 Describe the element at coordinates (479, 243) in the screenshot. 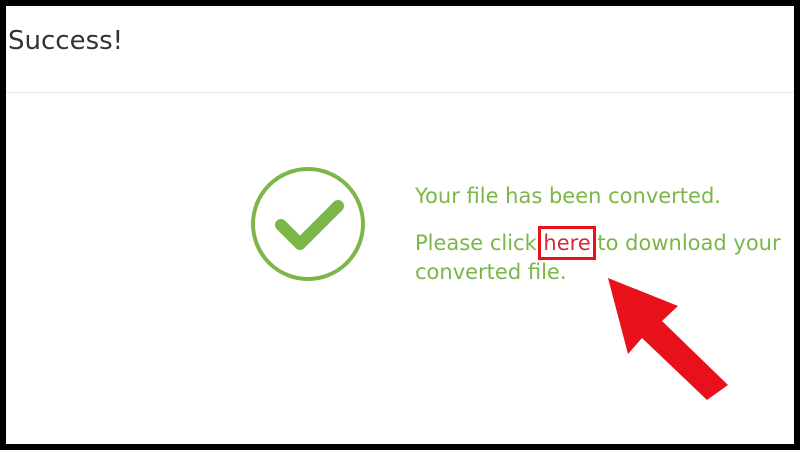

I see `download-prefix-text: Please click` at that location.